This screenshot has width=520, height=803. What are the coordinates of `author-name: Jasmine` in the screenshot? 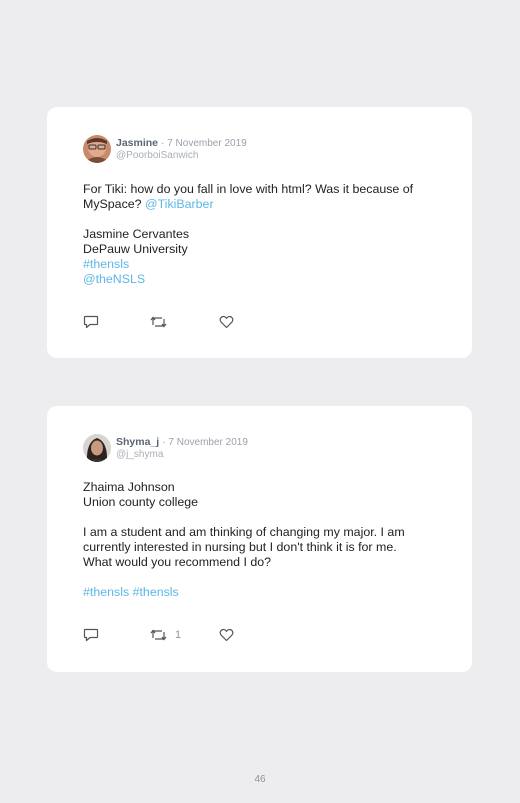 It's located at (137, 143).